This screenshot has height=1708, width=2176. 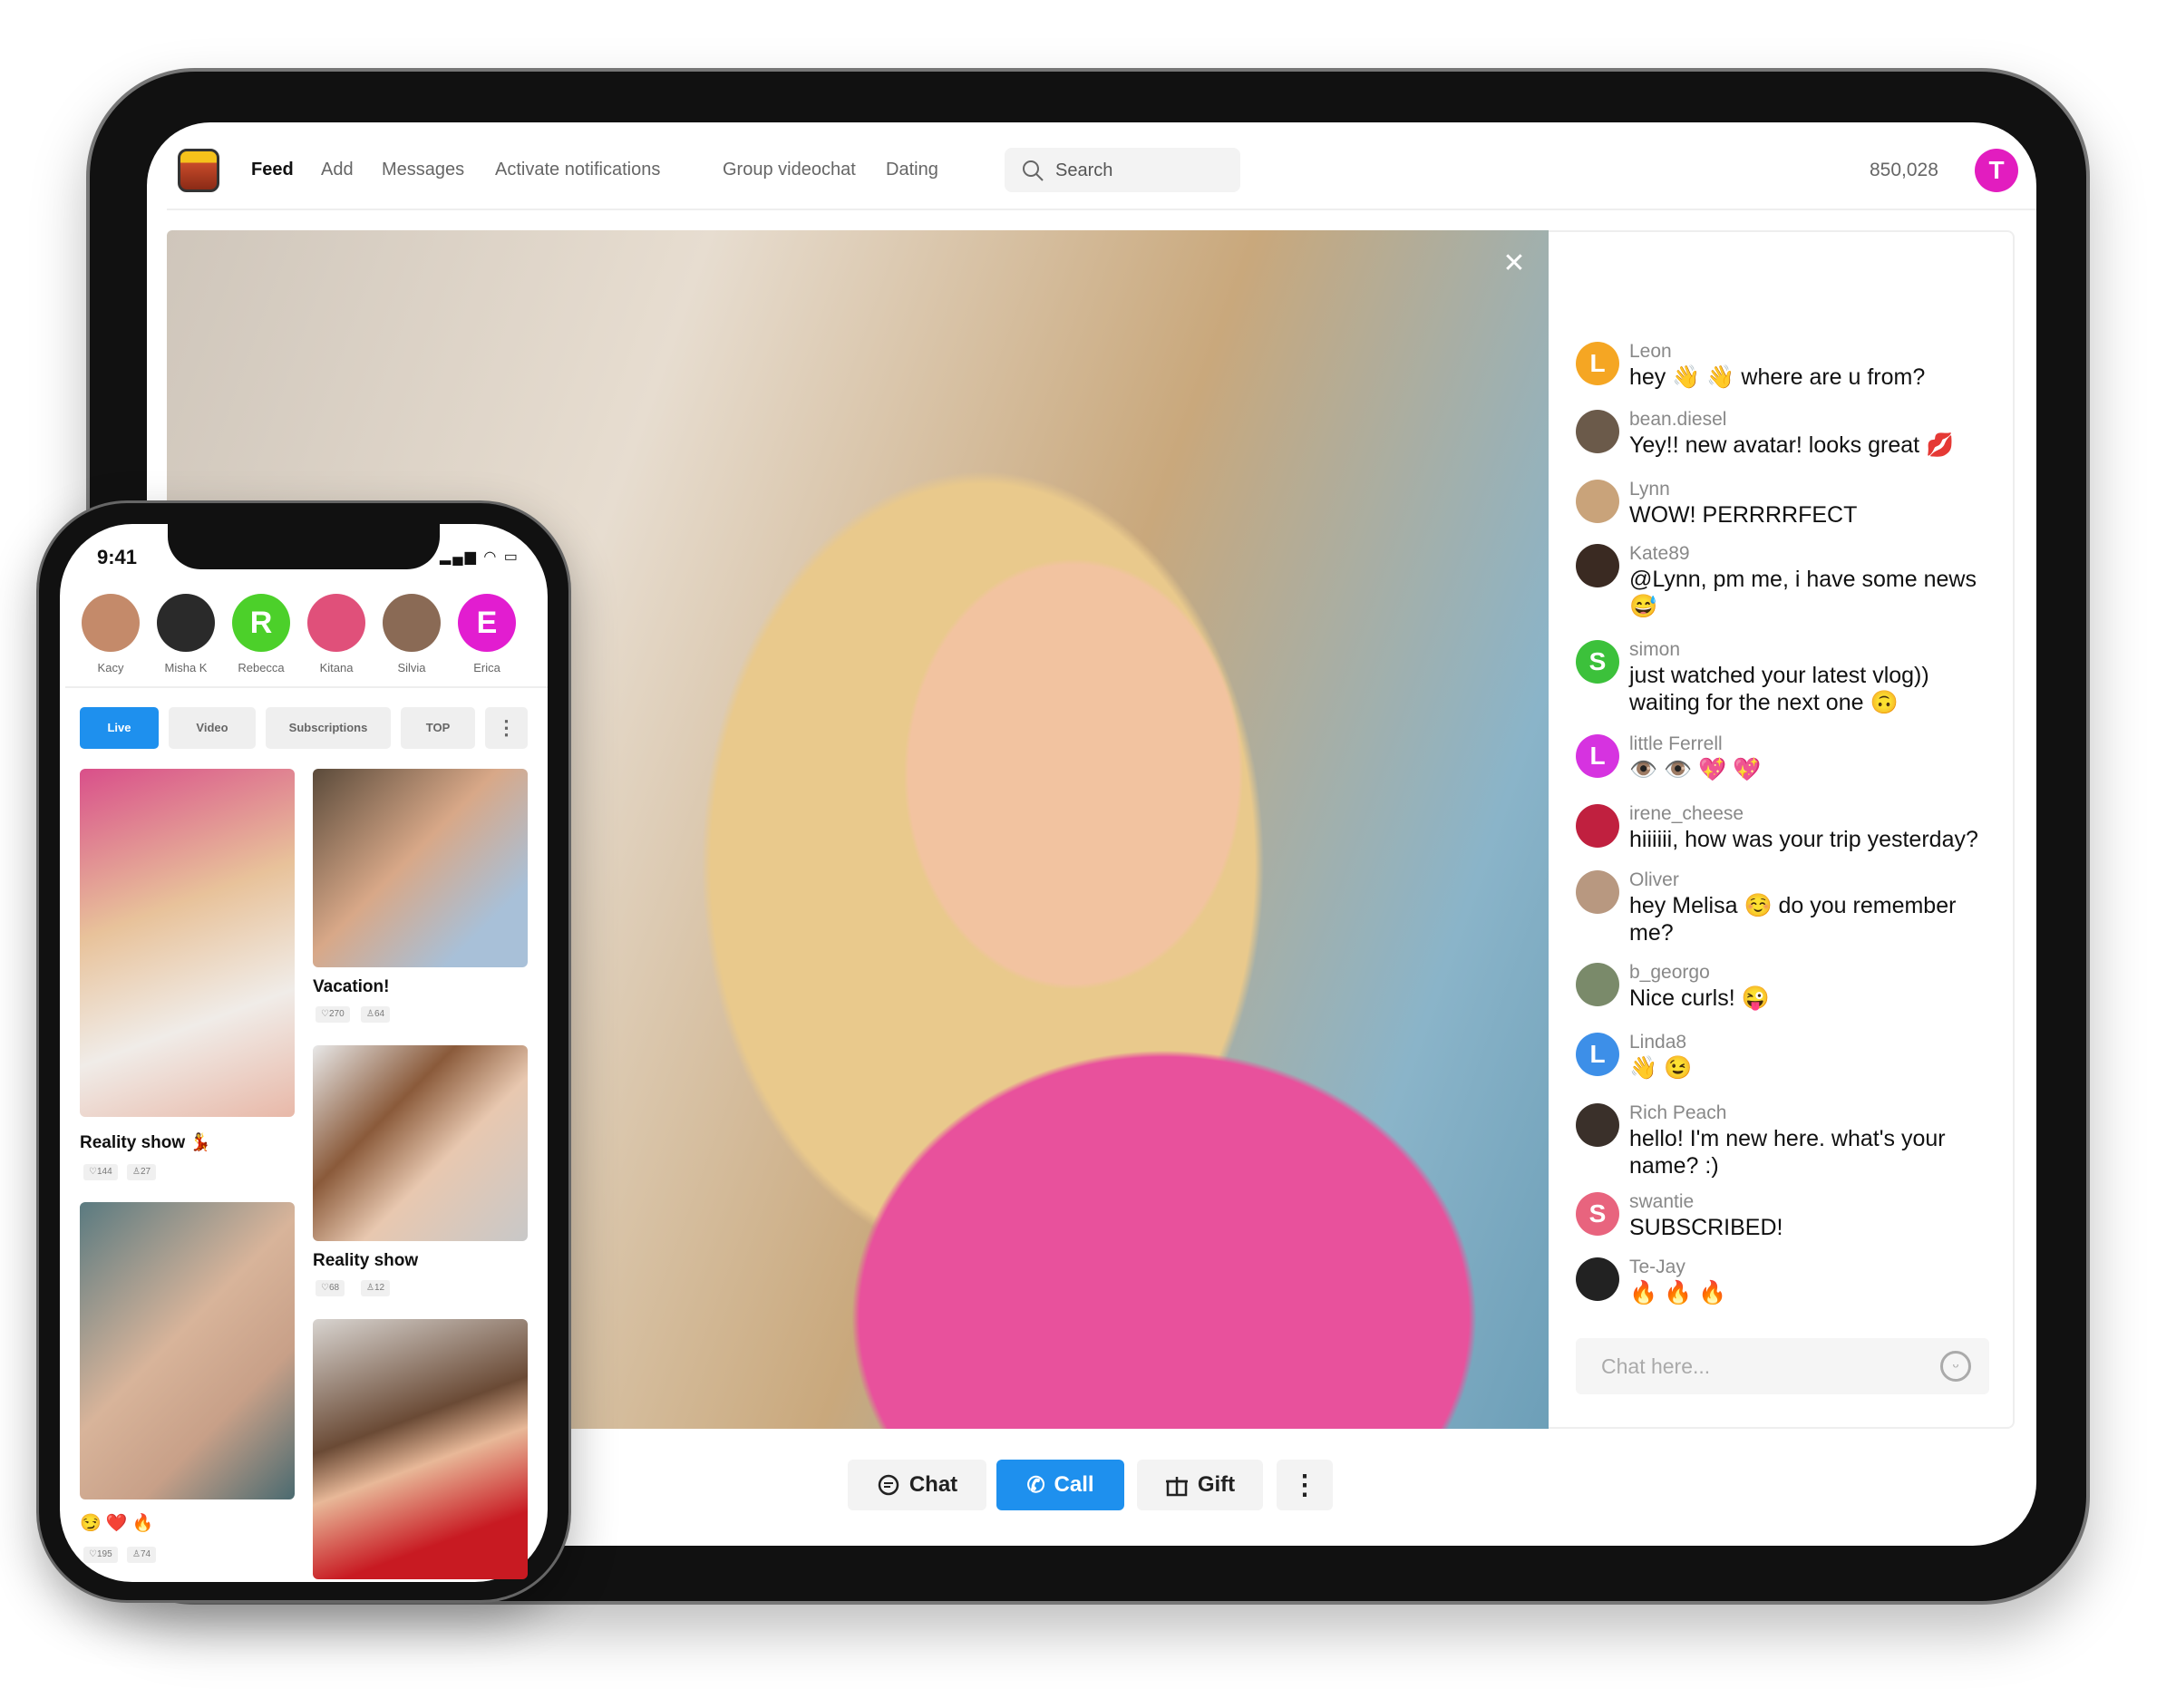 I want to click on phone-notch, so click(x=304, y=546).